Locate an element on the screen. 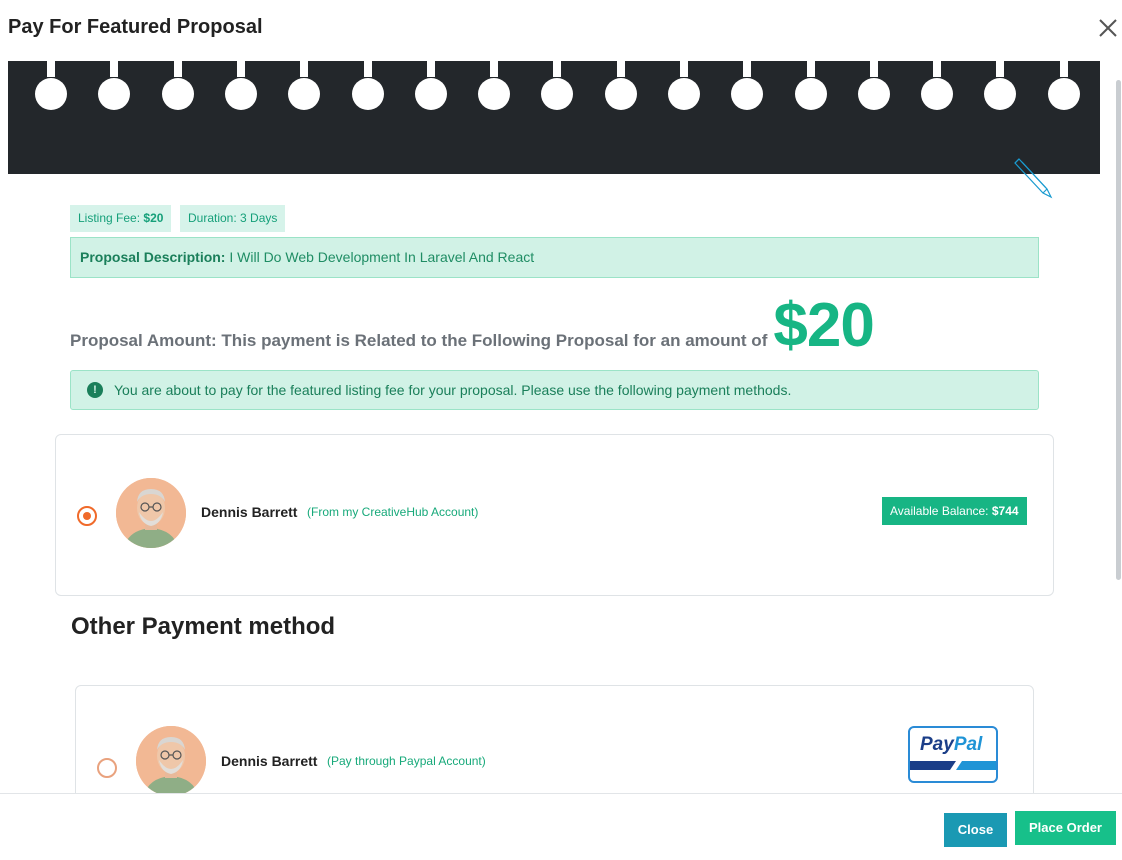  amount-value: $20 is located at coordinates (823, 325).